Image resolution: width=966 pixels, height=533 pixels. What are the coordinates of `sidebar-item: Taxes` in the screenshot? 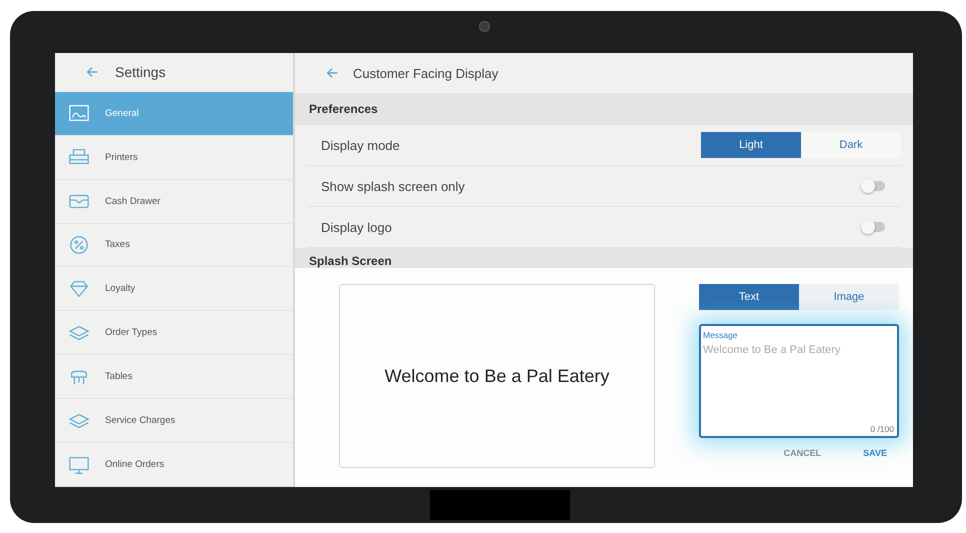 It's located at (174, 246).